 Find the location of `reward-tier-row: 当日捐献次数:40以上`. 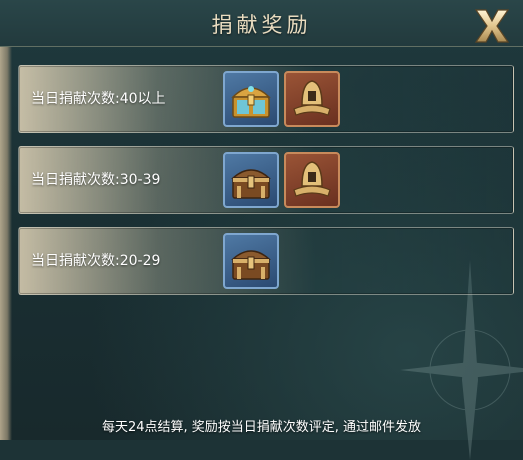

reward-tier-row: 当日捐献次数:40以上 is located at coordinates (266, 99).